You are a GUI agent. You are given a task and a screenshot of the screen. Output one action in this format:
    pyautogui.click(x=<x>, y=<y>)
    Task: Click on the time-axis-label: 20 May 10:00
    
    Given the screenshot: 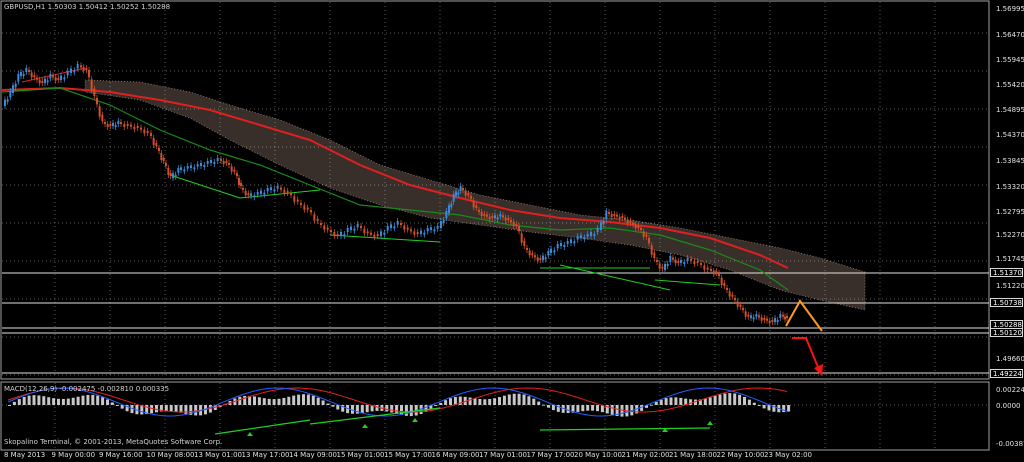 What is the action you would take?
    pyautogui.click(x=598, y=455)
    